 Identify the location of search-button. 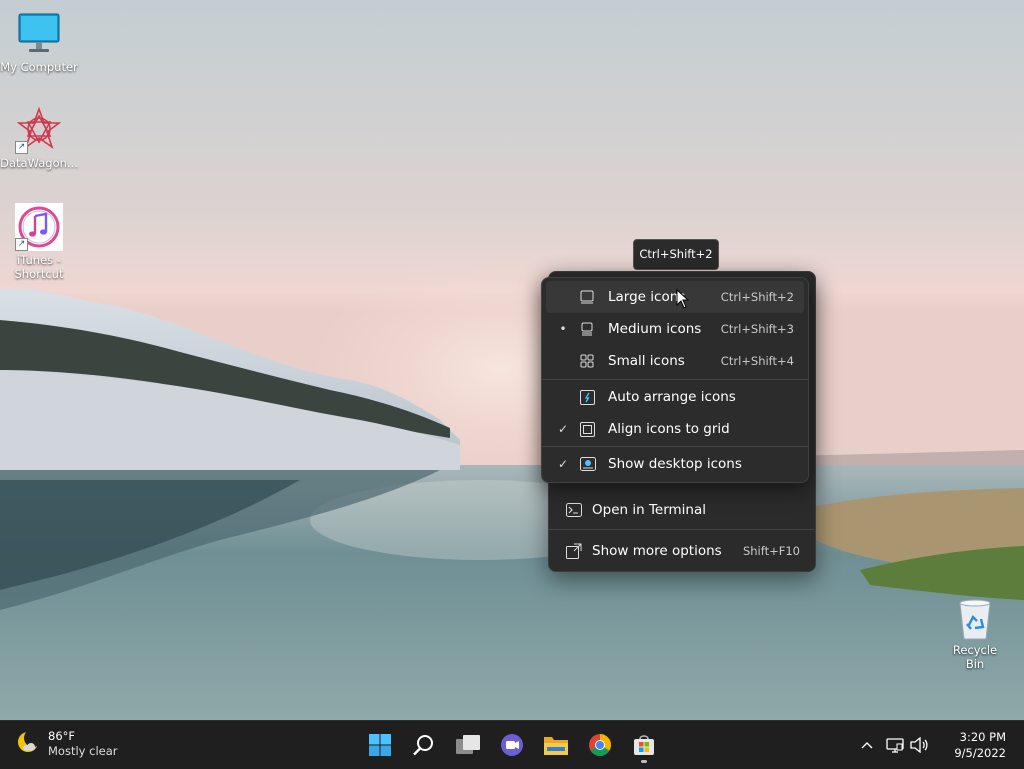
(424, 745).